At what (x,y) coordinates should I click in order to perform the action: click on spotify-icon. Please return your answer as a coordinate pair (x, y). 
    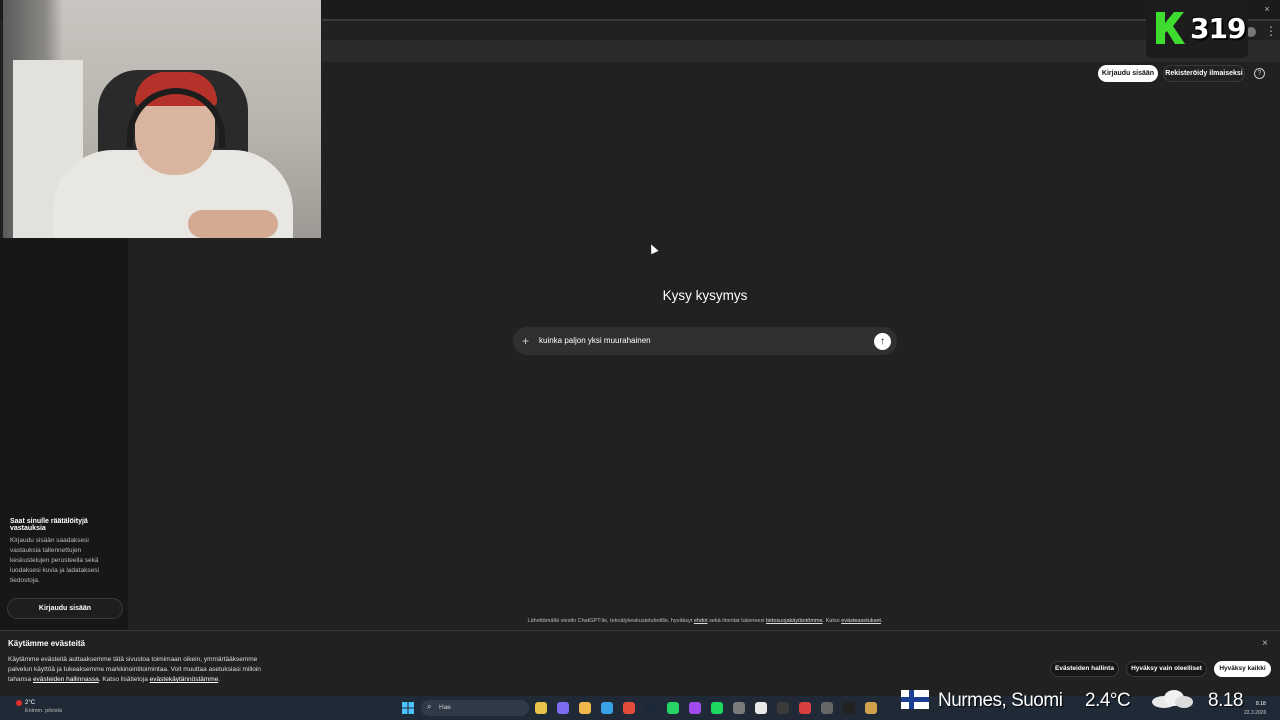
    Looking at the image, I should click on (717, 708).